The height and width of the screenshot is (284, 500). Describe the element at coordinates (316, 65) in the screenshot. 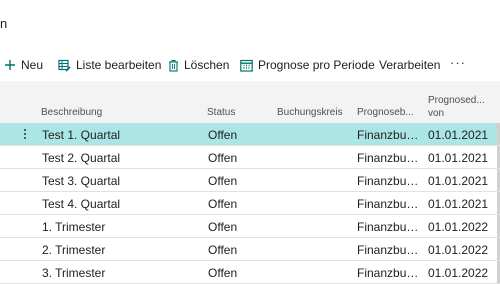

I see `forecast-by-period-label: Prognose pro Periode` at that location.